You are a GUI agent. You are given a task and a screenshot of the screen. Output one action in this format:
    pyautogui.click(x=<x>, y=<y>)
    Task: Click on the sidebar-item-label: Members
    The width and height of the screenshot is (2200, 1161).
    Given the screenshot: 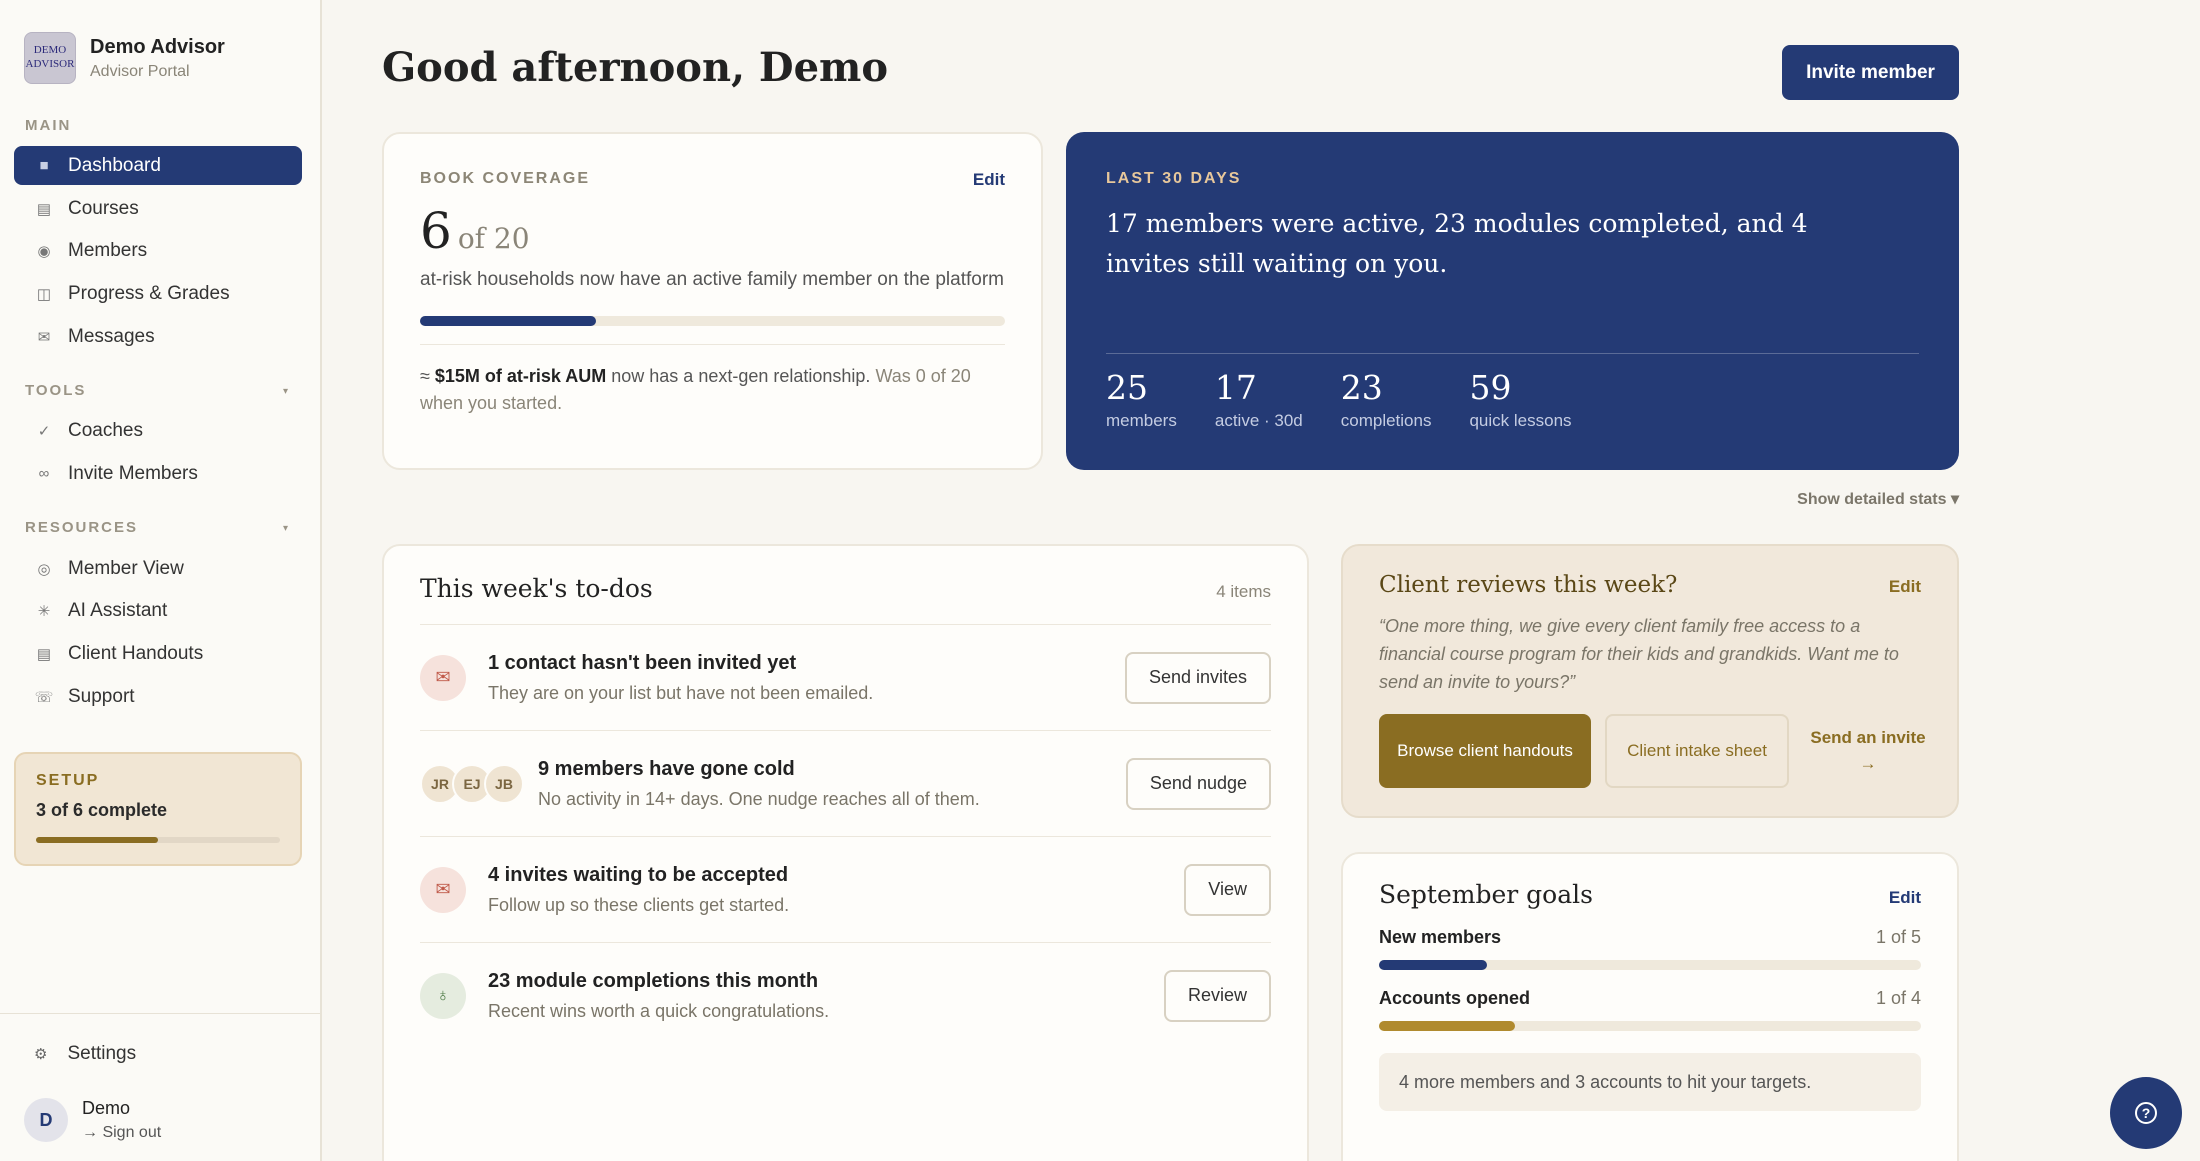 What is the action you would take?
    pyautogui.click(x=108, y=250)
    